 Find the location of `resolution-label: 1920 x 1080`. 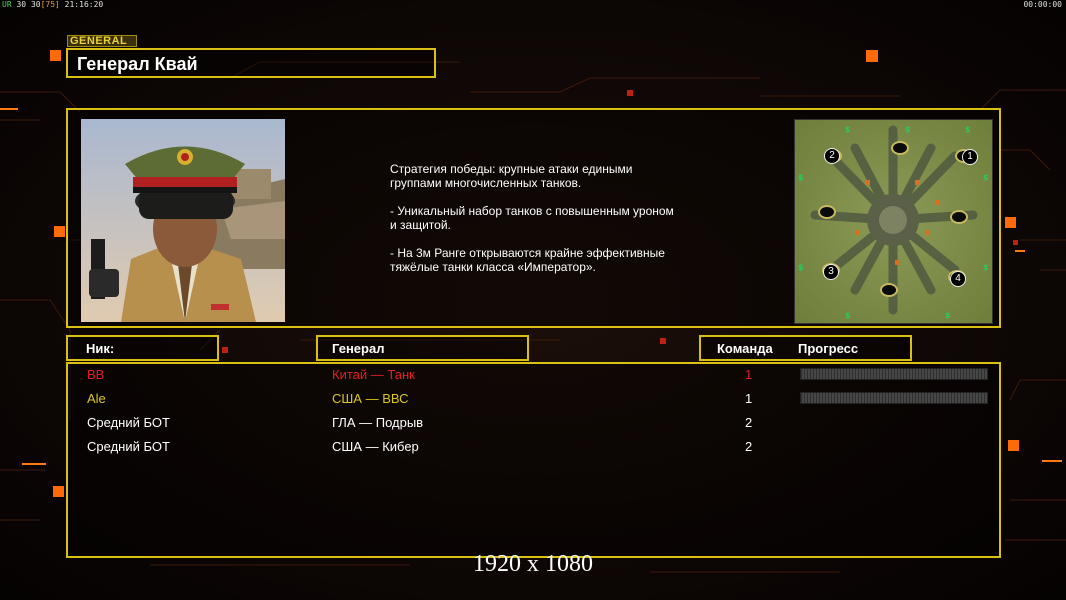

resolution-label: 1920 x 1080 is located at coordinates (533, 564).